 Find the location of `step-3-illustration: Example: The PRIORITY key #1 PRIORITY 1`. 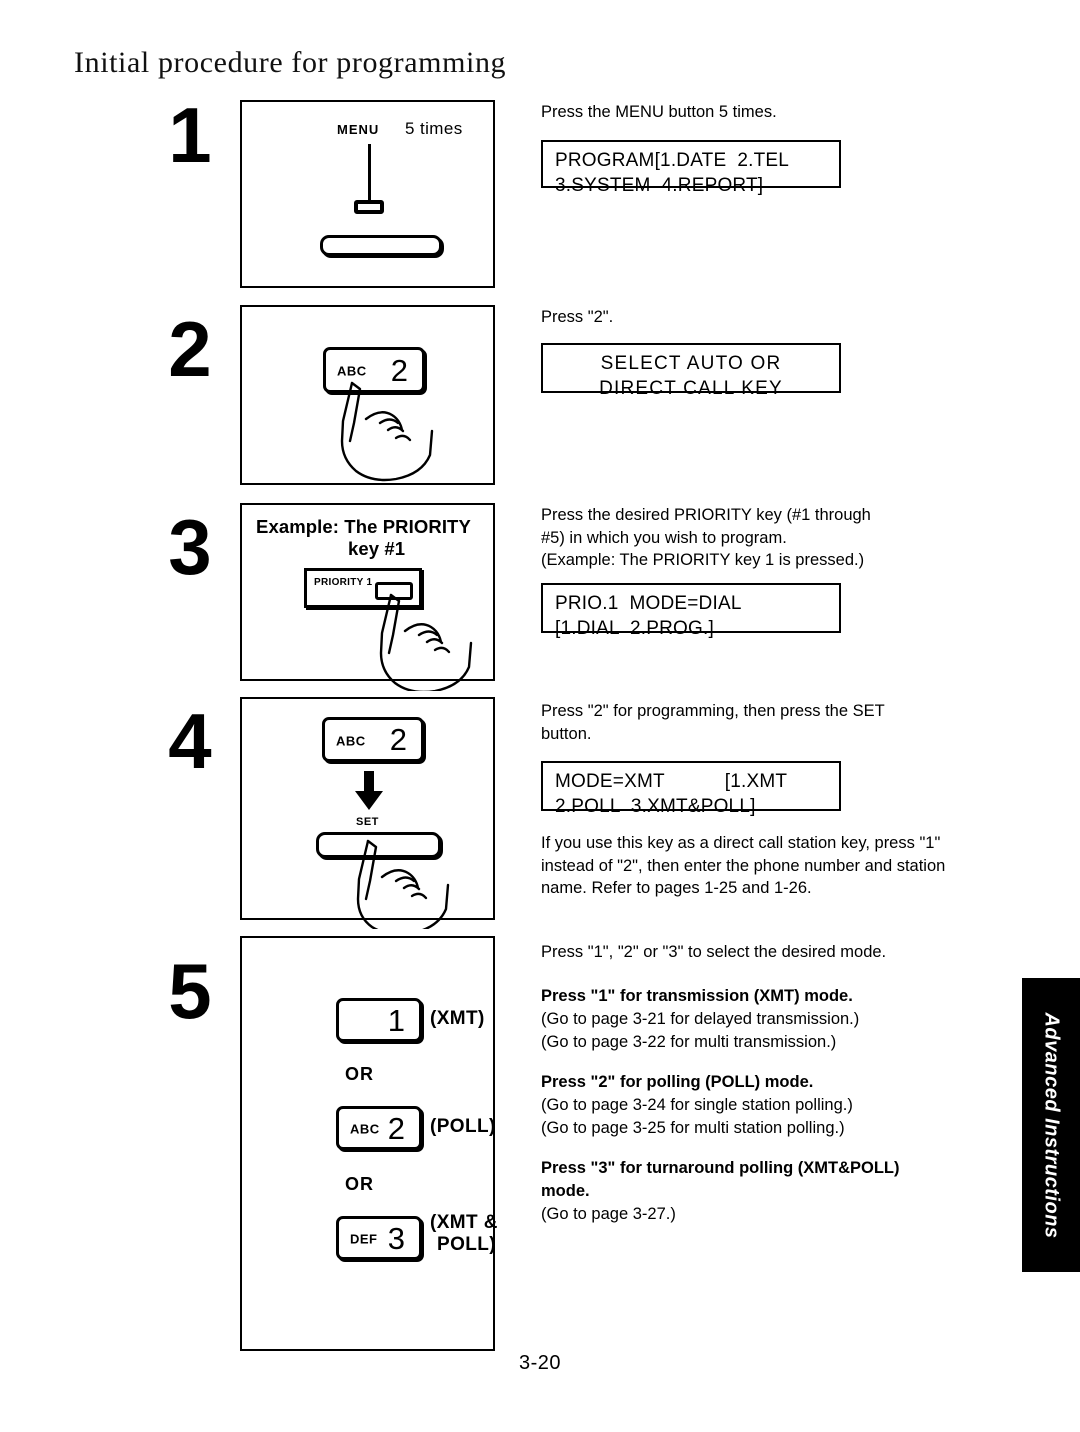

step-3-illustration: Example: The PRIORITY key #1 PRIORITY 1 is located at coordinates (367, 597).